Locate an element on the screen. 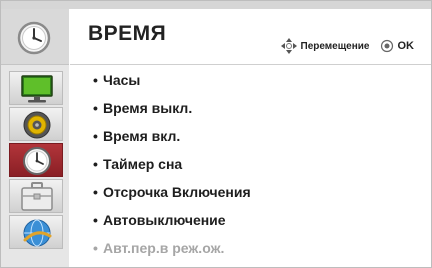 Image resolution: width=432 pixels, height=268 pixels. menu-item-auto-power-off: • Автовыключение is located at coordinates (172, 220).